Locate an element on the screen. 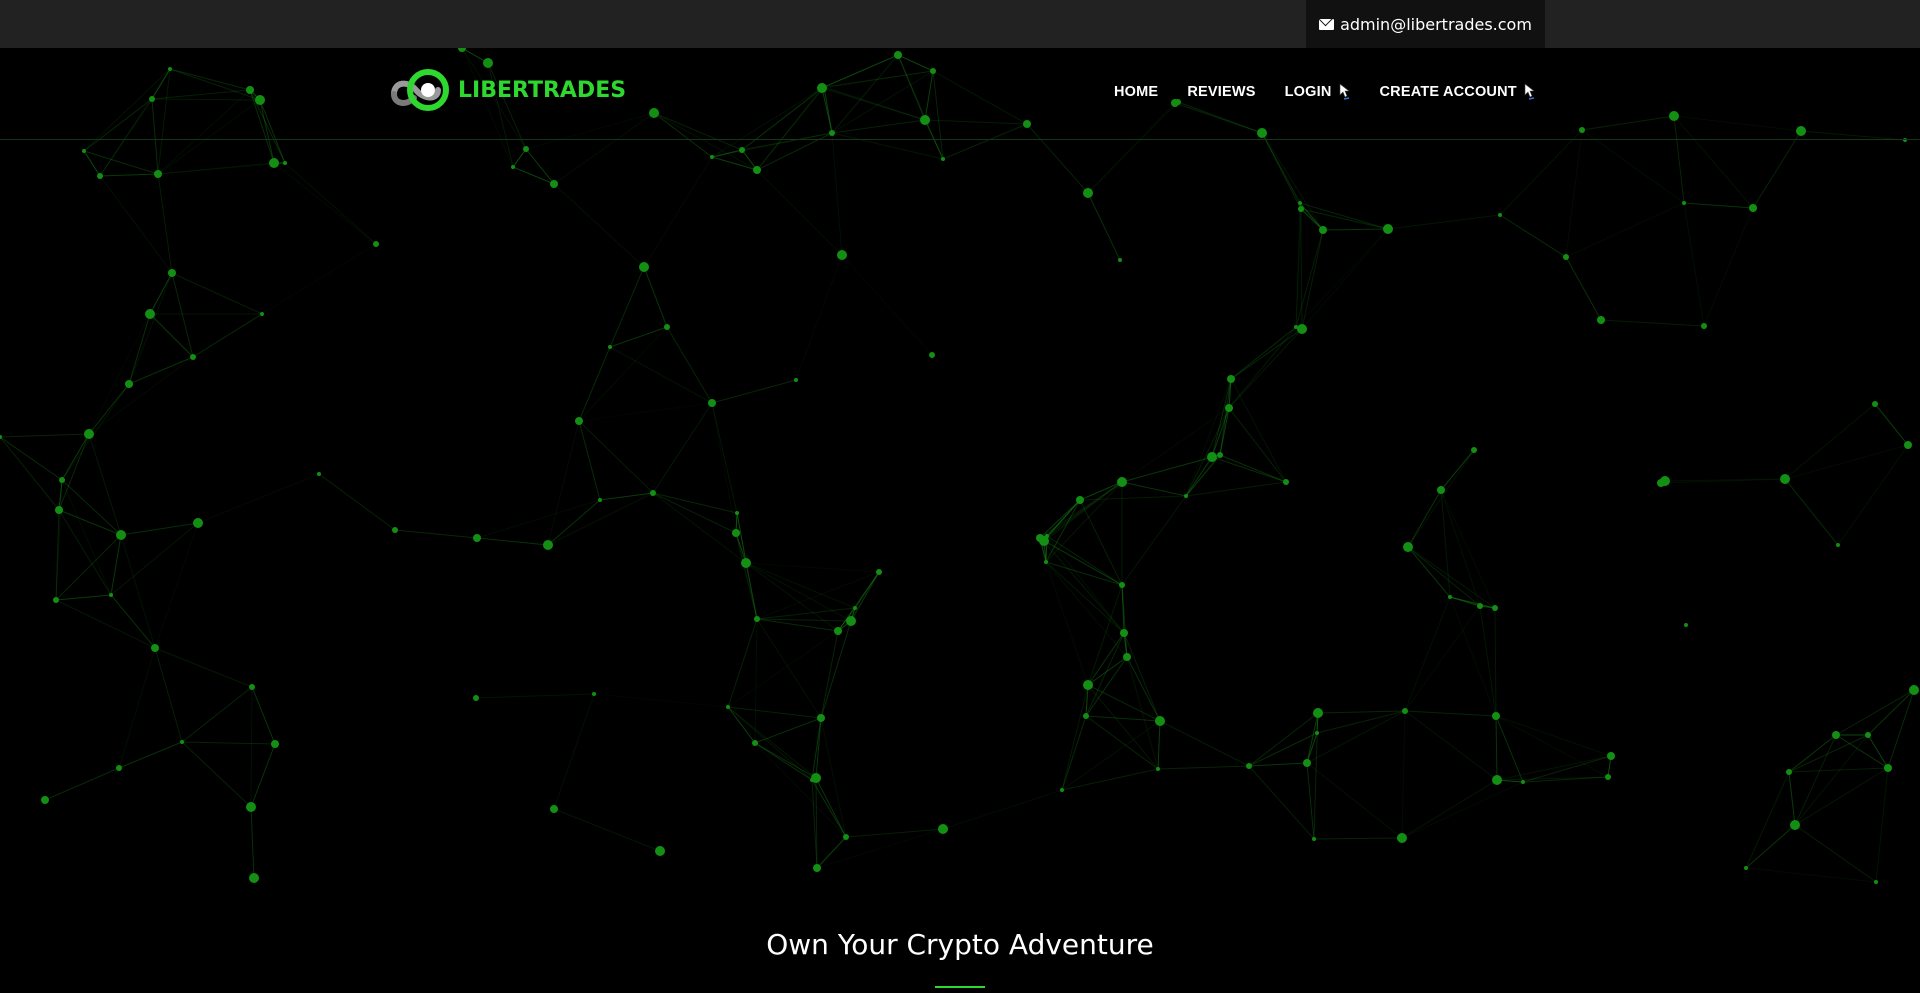  nav-login: LOGIN is located at coordinates (1318, 92).